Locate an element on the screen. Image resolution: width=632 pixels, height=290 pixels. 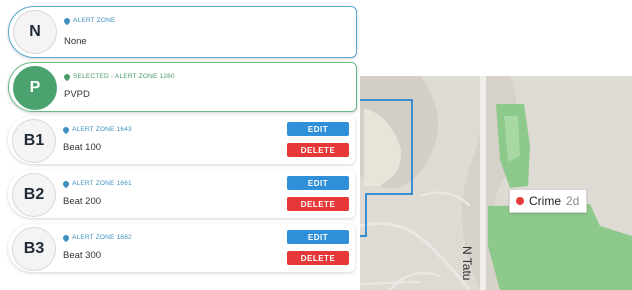
zone-tag-label: SELECTED - ALERT ZONE 1280 is located at coordinates (124, 76).